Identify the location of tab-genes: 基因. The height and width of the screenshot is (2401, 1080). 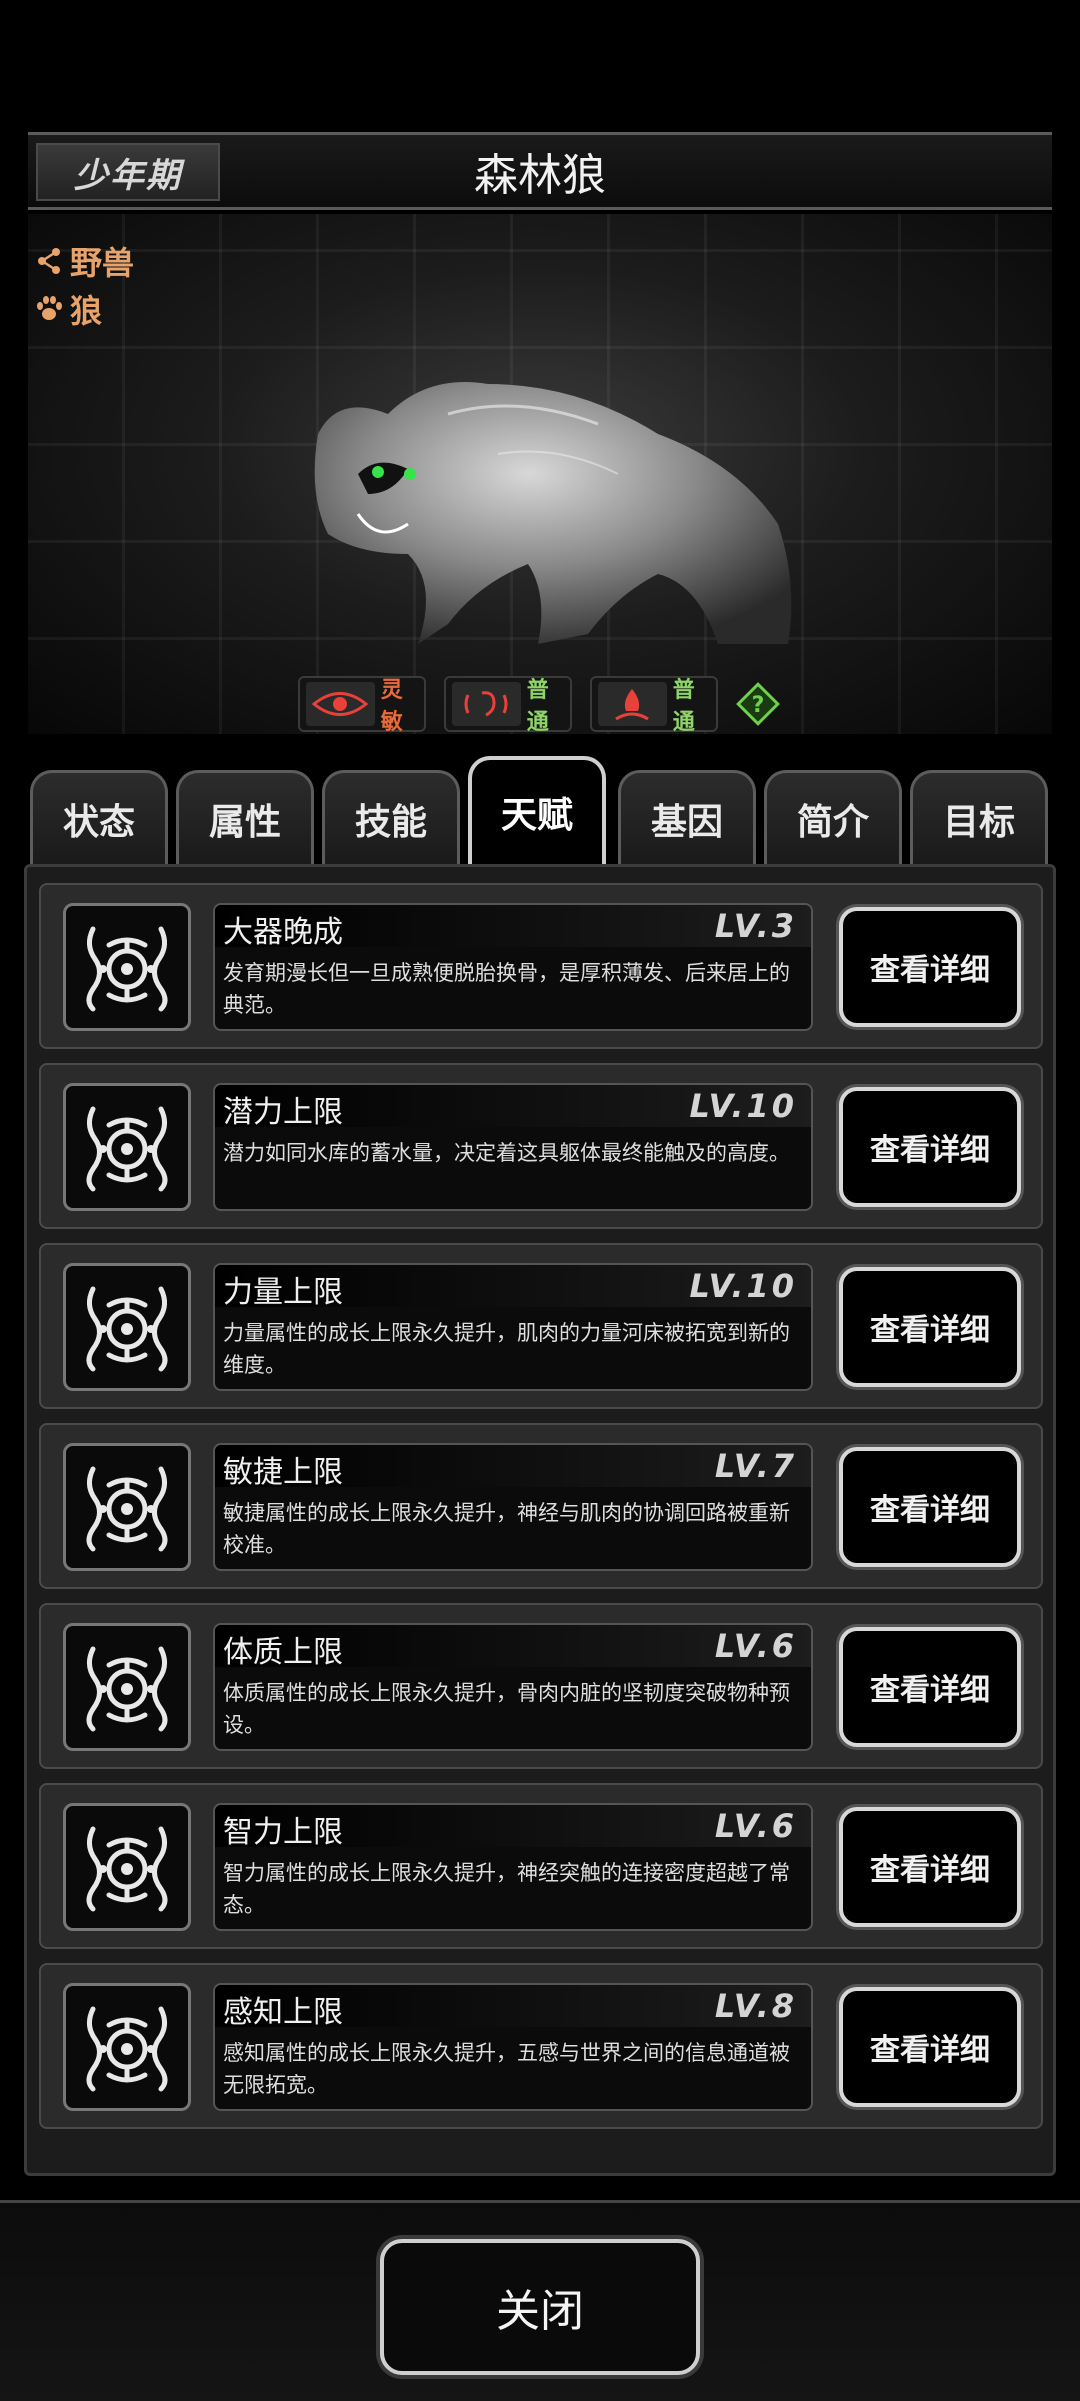
(687, 817).